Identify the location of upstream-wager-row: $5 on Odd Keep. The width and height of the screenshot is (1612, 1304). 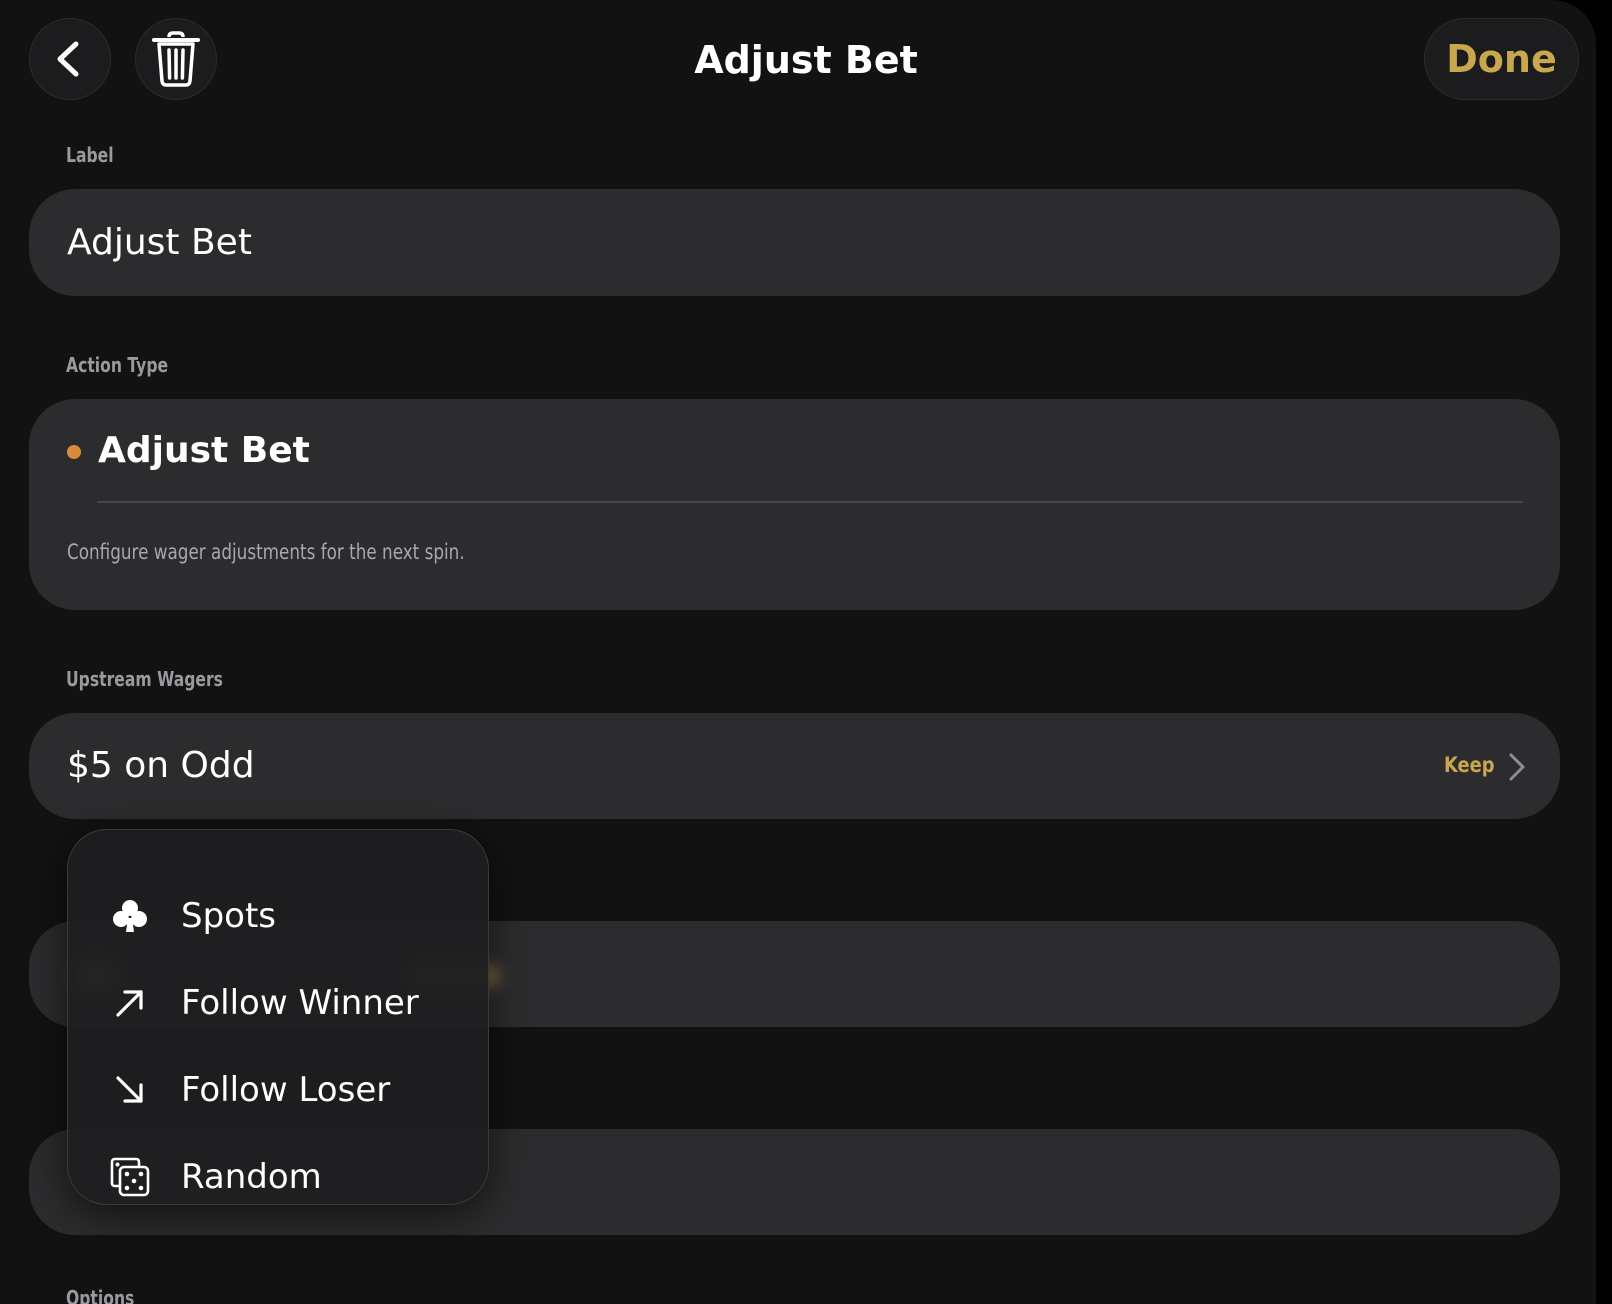
(794, 766).